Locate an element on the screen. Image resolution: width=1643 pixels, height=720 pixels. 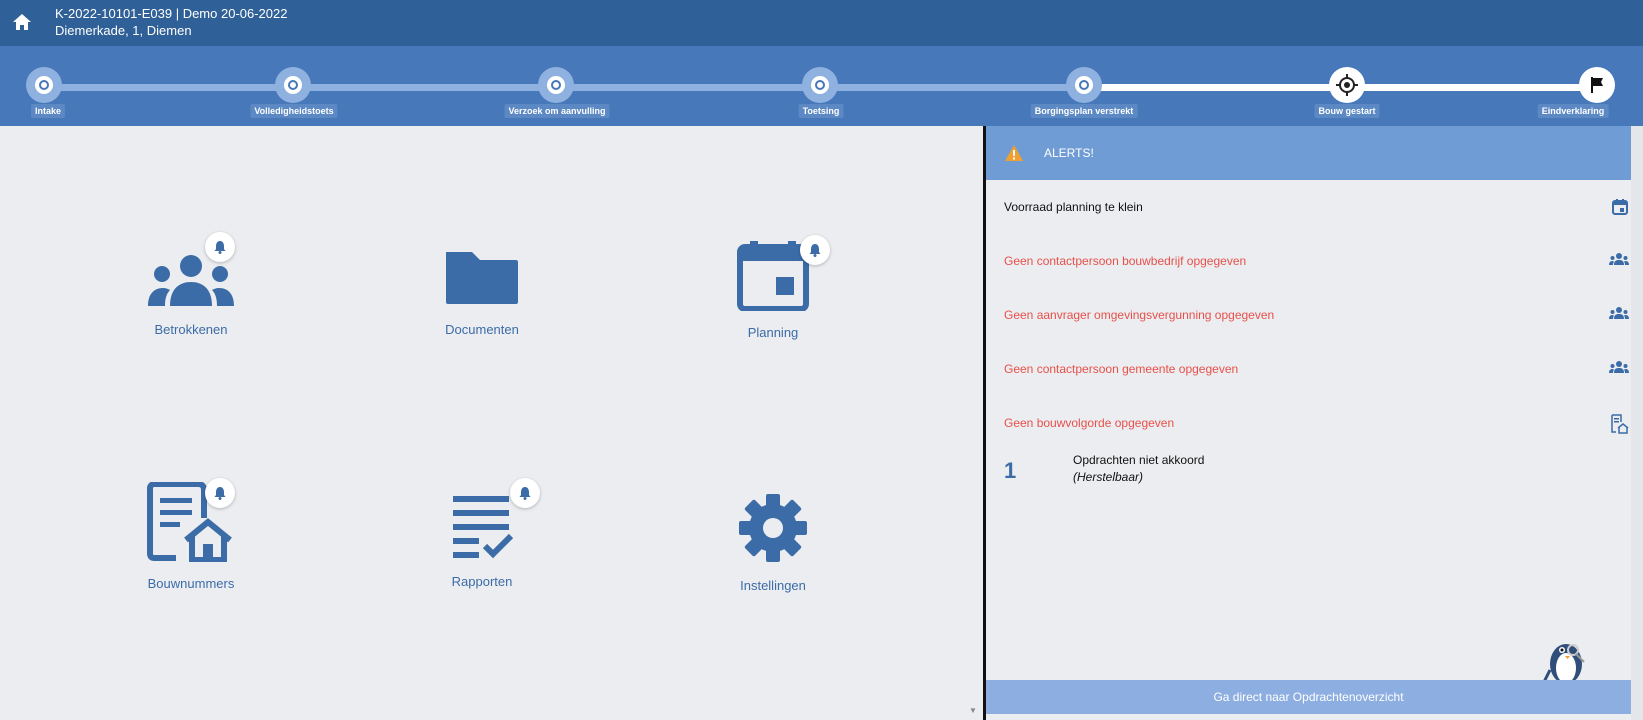
tile-betrokkenen: Betrokkenen is located at coordinates (191, 284).